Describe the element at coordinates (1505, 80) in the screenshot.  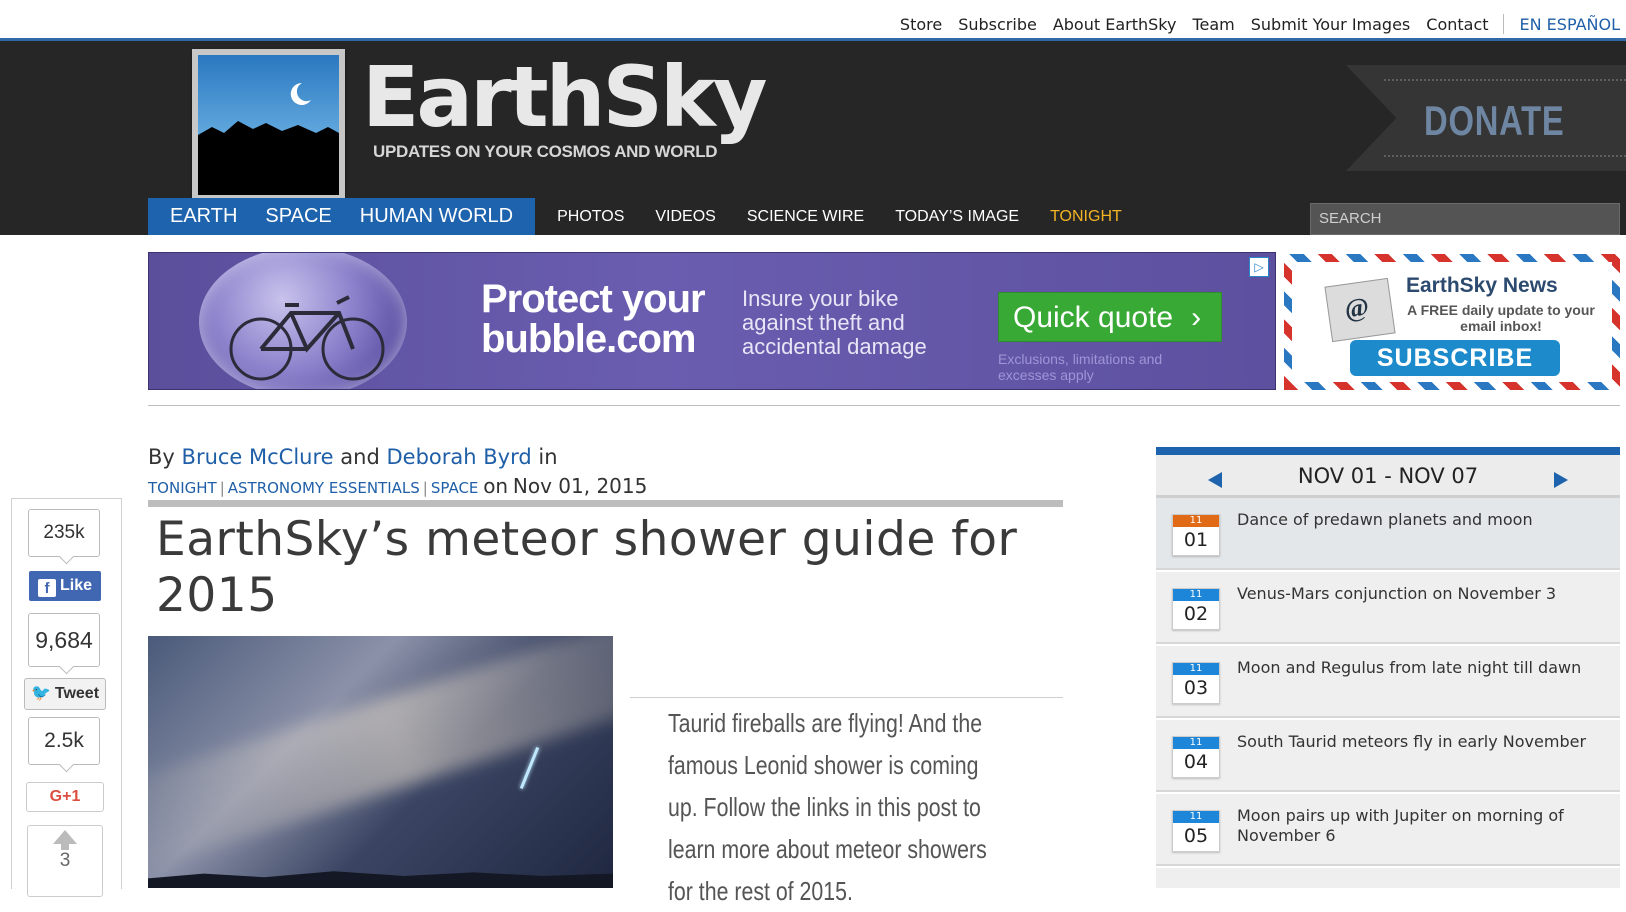
I see `donate-dots-top` at that location.